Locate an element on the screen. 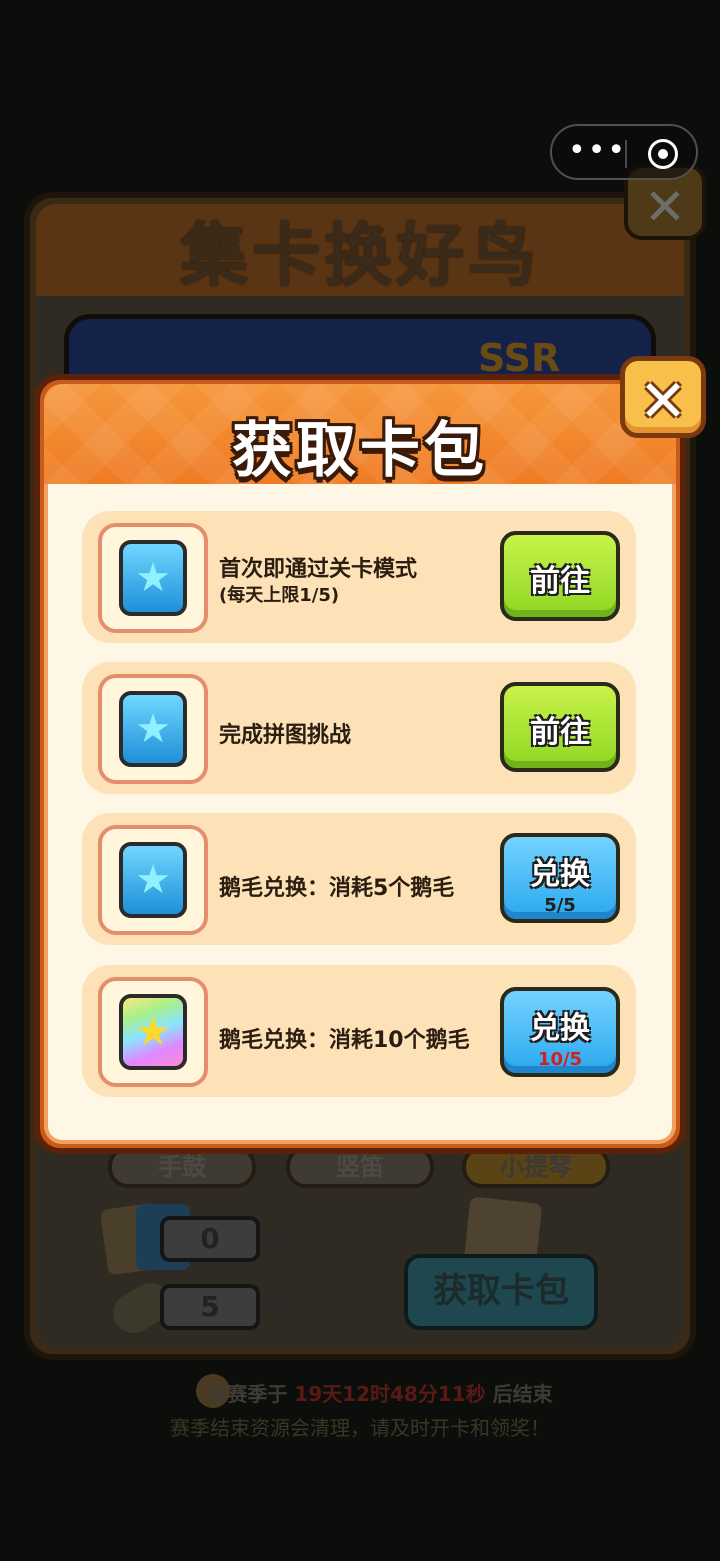 The height and width of the screenshot is (1561, 720). dialog-title: 获取卡包 is located at coordinates (360, 451).